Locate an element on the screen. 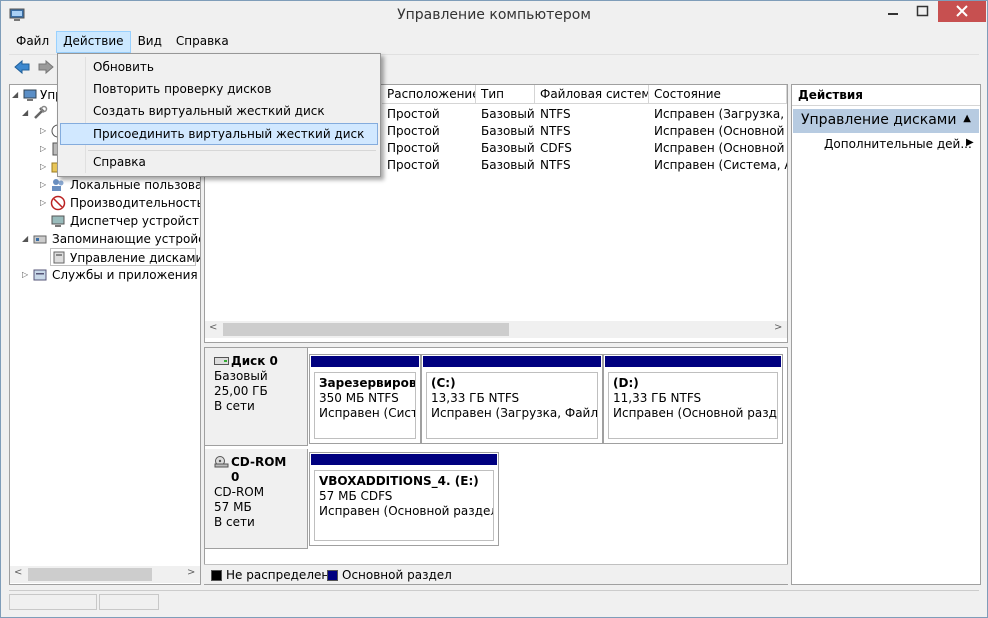  minimize-button is located at coordinates (893, 11).